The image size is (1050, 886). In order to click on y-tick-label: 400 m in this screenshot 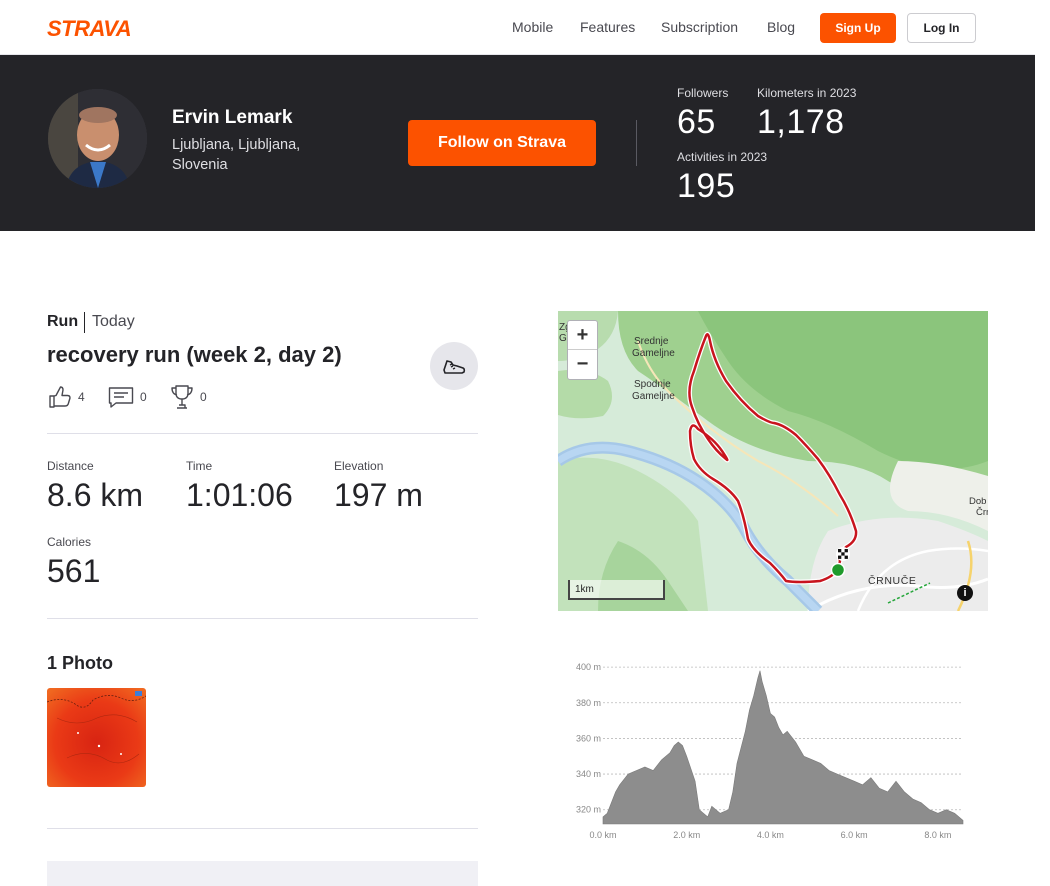, I will do `click(588, 667)`.